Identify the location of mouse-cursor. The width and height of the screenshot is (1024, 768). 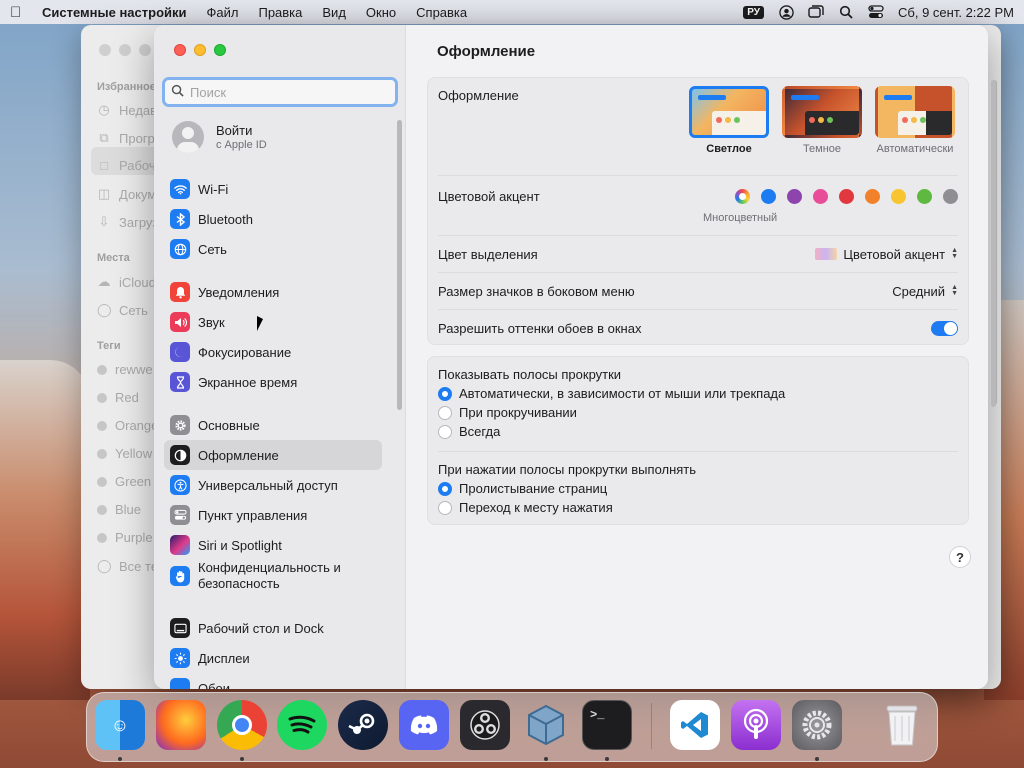
(260, 323).